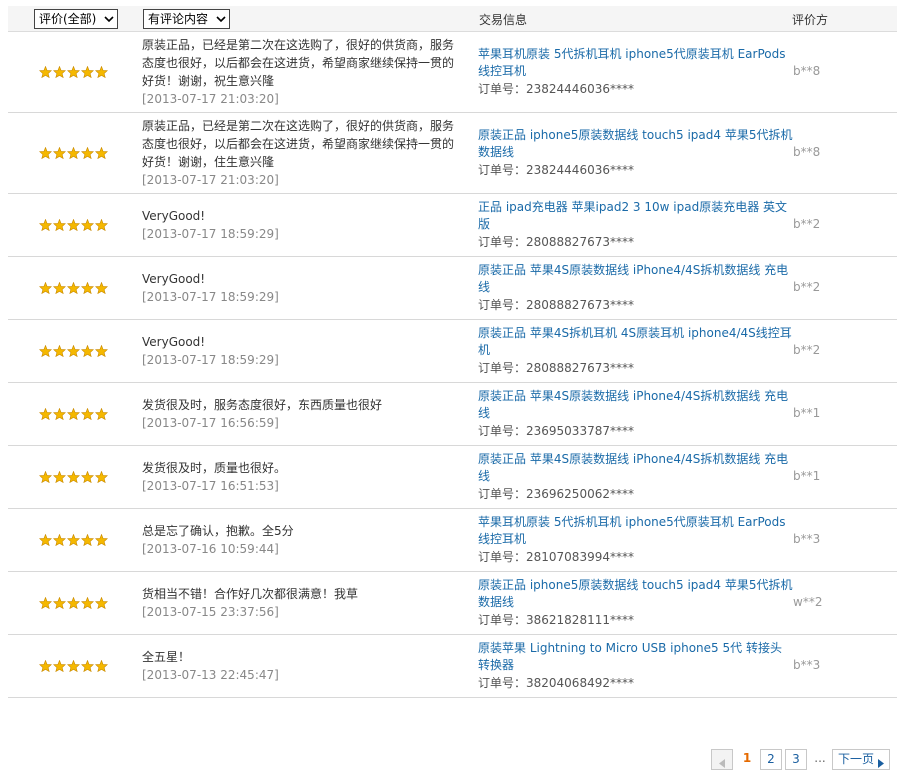 Image resolution: width=905 pixels, height=777 pixels. I want to click on triangle-left-icon, so click(722, 764).